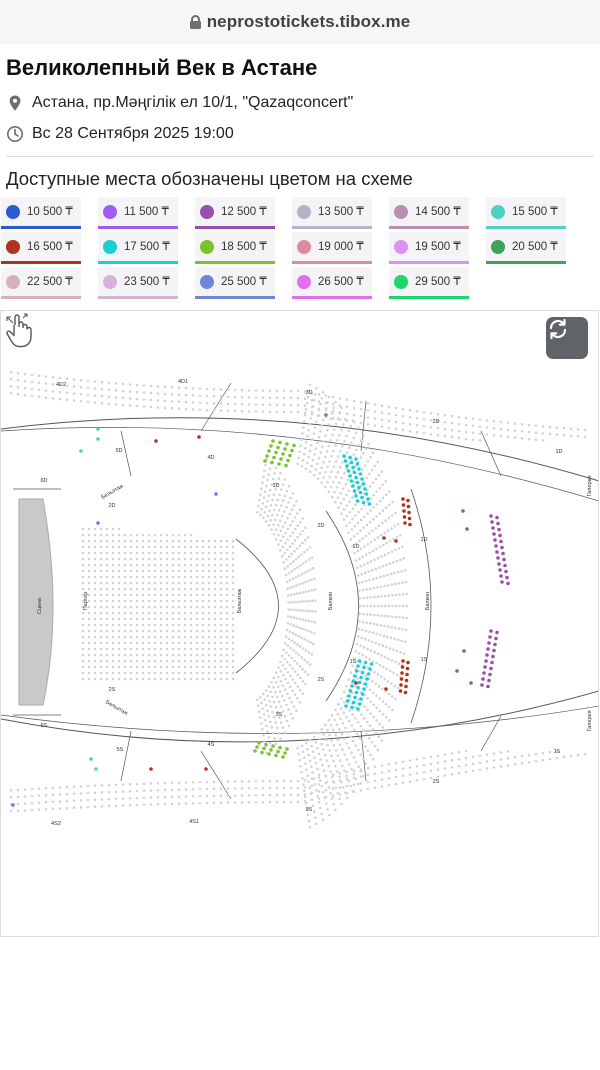 This screenshot has width=600, height=1070. Describe the element at coordinates (567, 338) in the screenshot. I see `refresh-button` at that location.